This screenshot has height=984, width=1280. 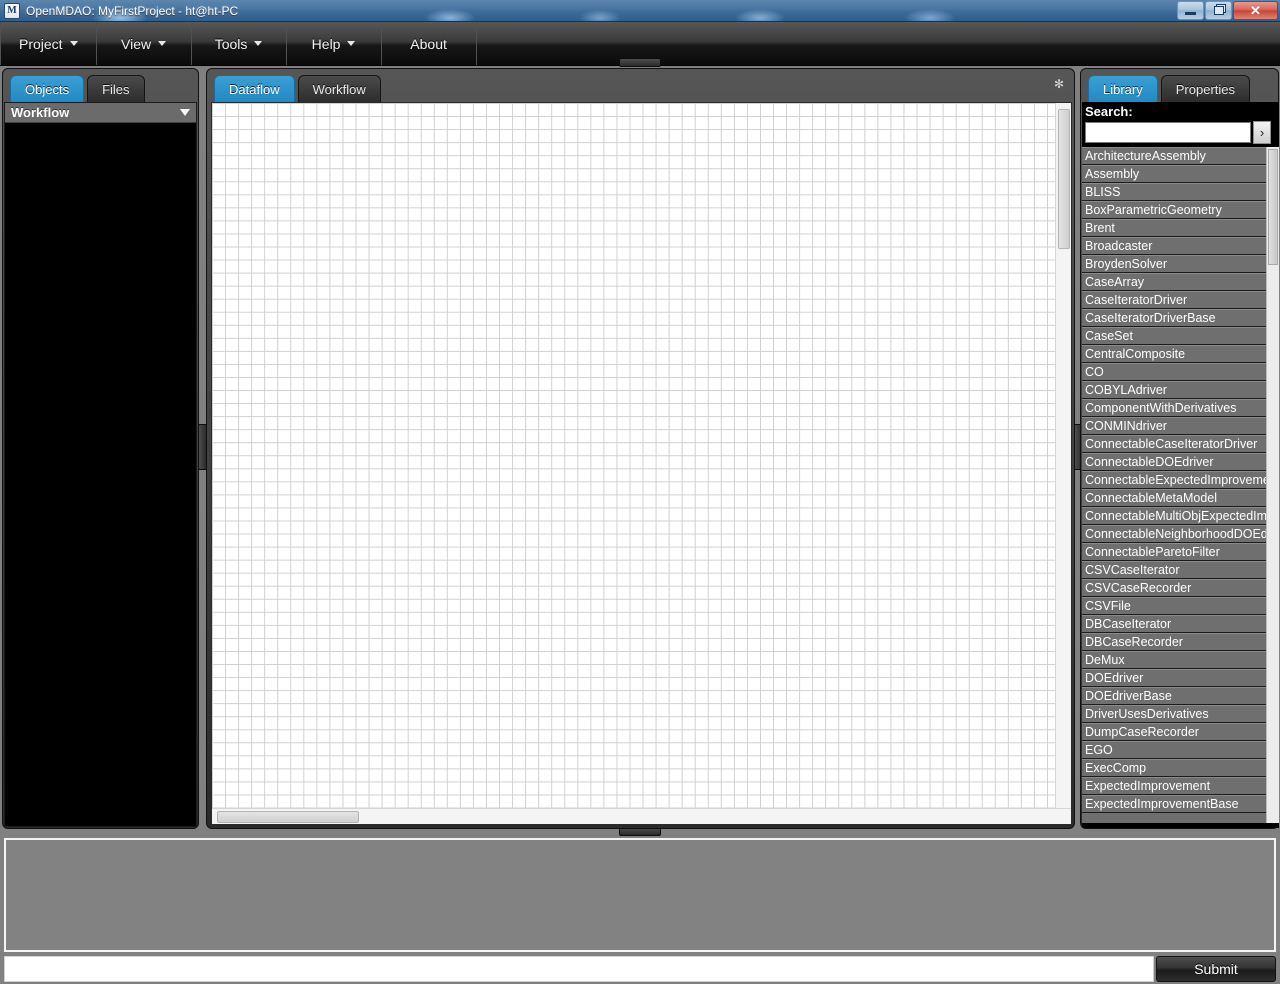 I want to click on library-list-item: DOEdriver, so click(x=1180, y=678).